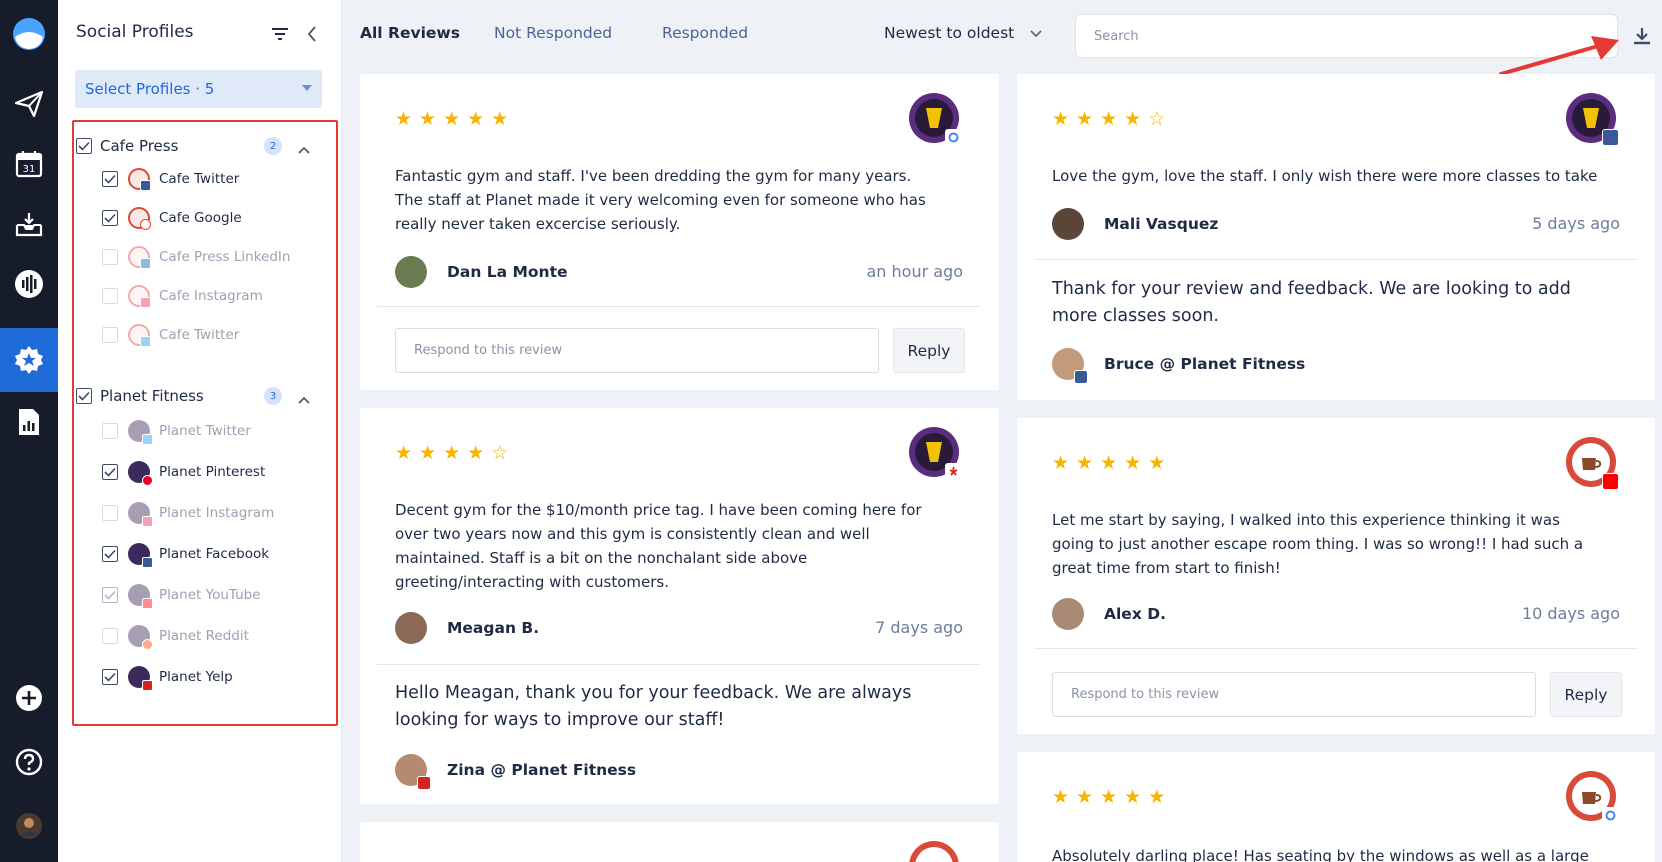  What do you see at coordinates (1610, 481) in the screenshot?
I see `youtube-icon` at bounding box center [1610, 481].